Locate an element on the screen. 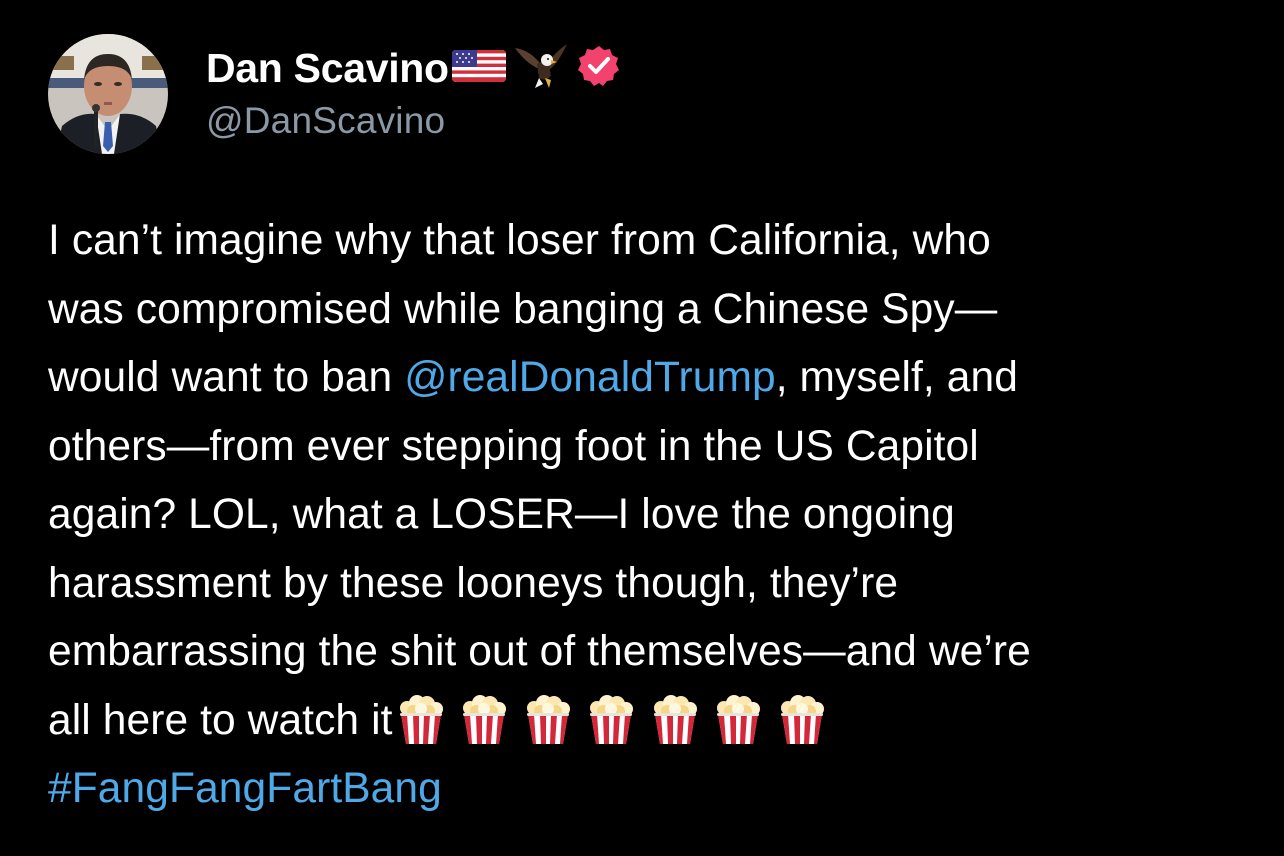  avatar-image is located at coordinates (108, 94).